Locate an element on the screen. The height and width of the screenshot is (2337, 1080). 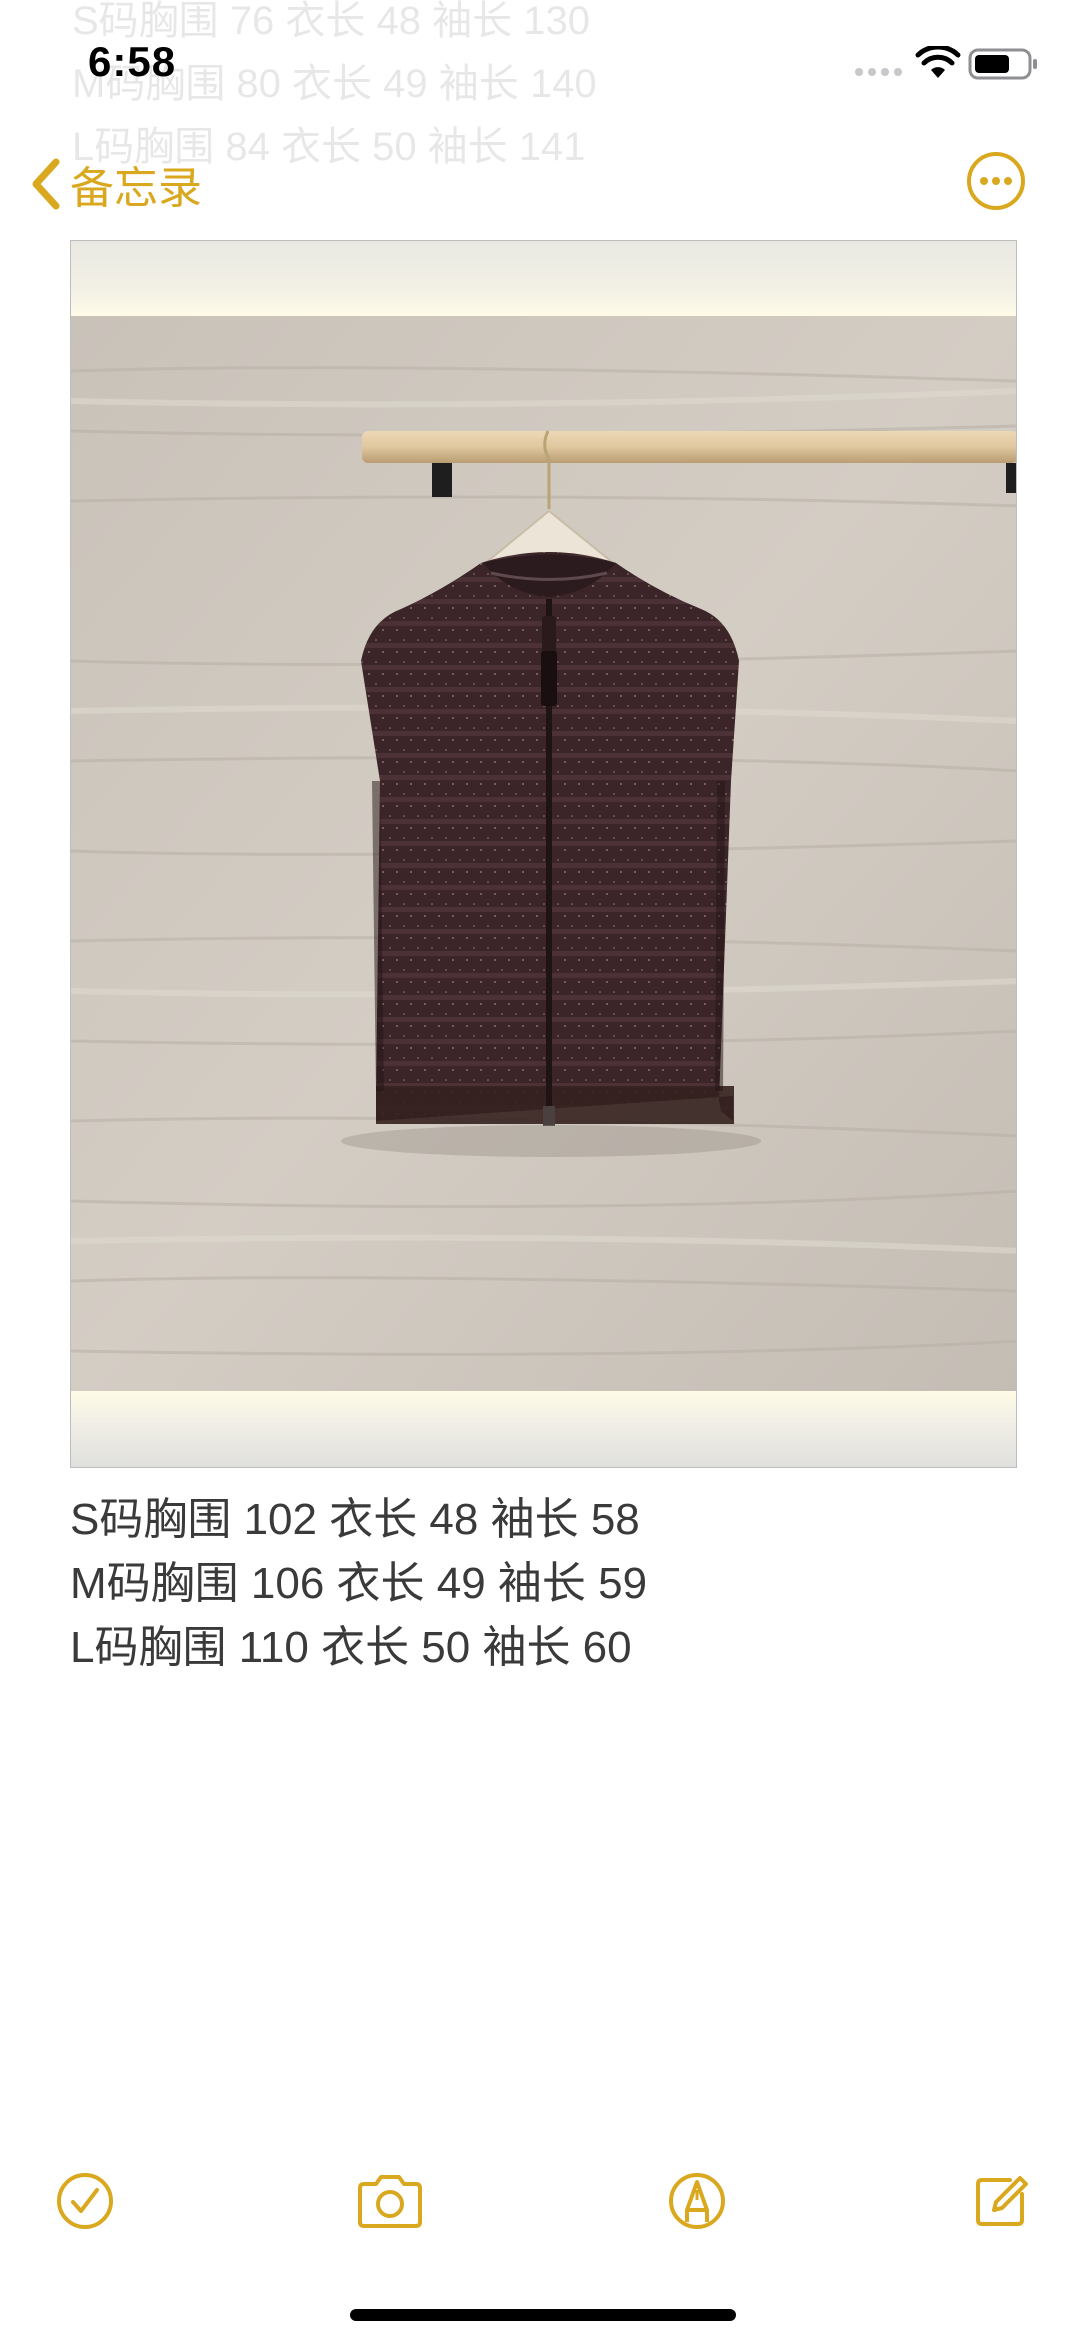
status-bar: 6:58 is located at coordinates (540, 65).